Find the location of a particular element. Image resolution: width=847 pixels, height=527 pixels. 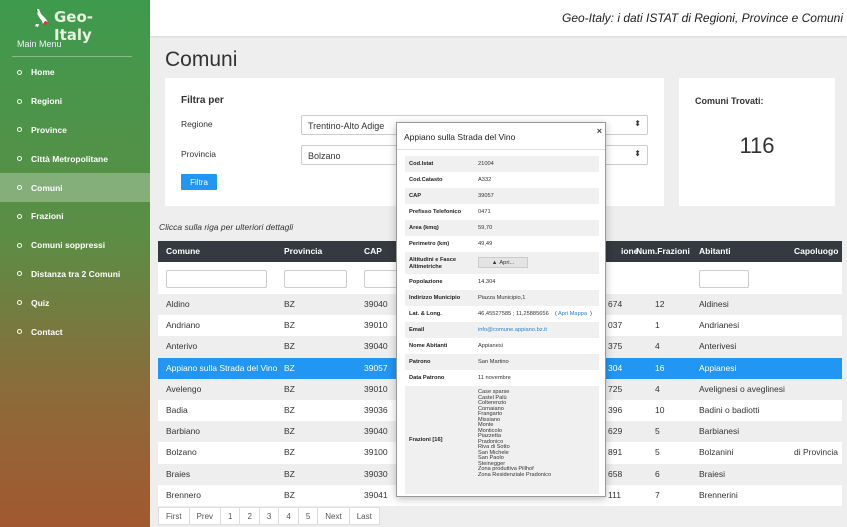

abitanti-filter-input is located at coordinates (724, 279).